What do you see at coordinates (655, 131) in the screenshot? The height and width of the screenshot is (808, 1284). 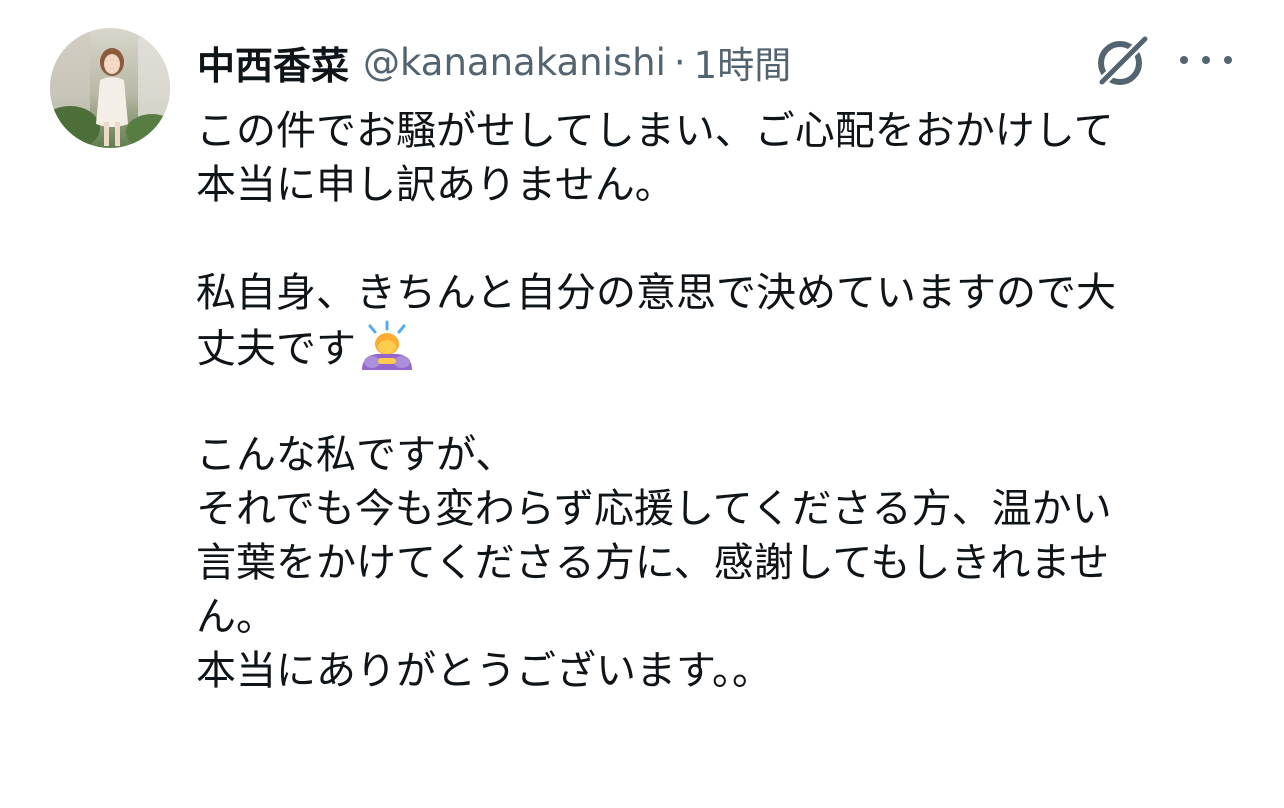 I see `tweet-text-line: この件でお騒がせしてしまい、ご心配をおかけして` at bounding box center [655, 131].